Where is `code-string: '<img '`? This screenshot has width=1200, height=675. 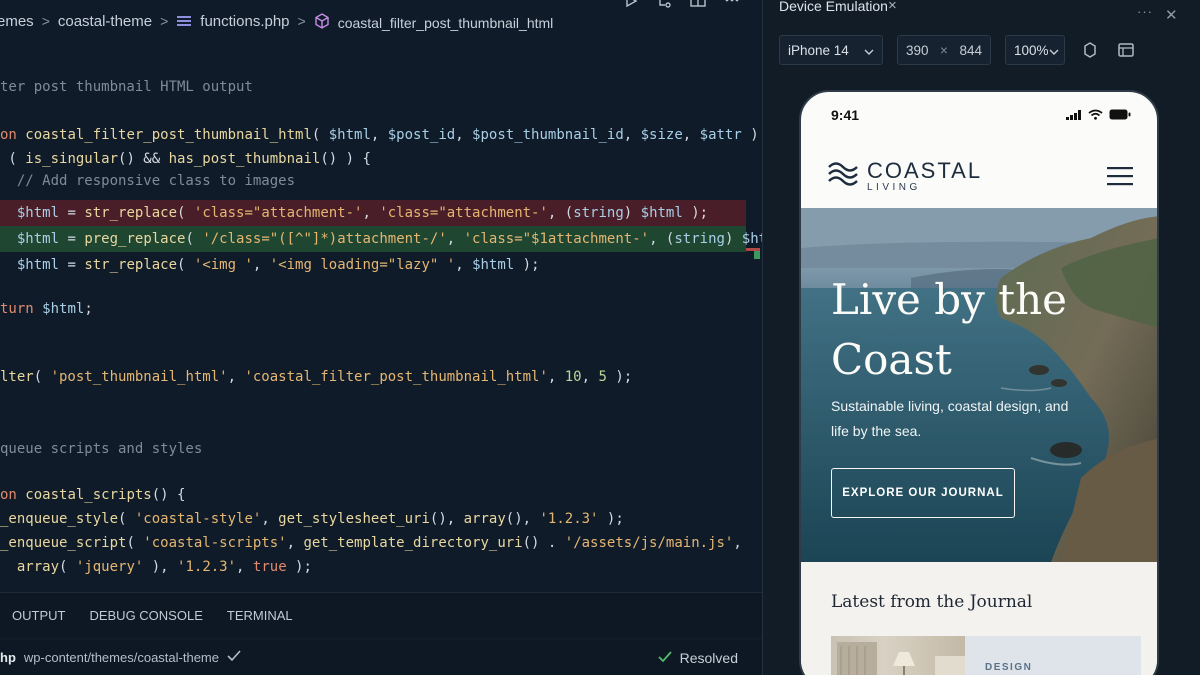 code-string: '<img ' is located at coordinates (223, 265).